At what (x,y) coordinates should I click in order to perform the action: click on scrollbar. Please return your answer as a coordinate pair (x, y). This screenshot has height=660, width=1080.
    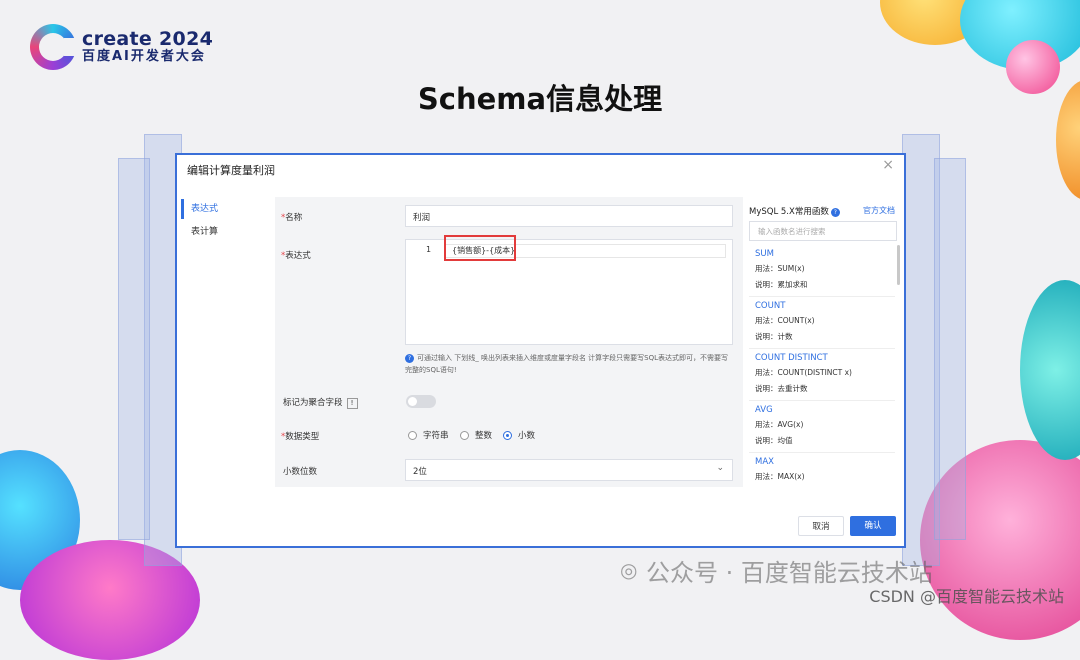
    Looking at the image, I should click on (898, 265).